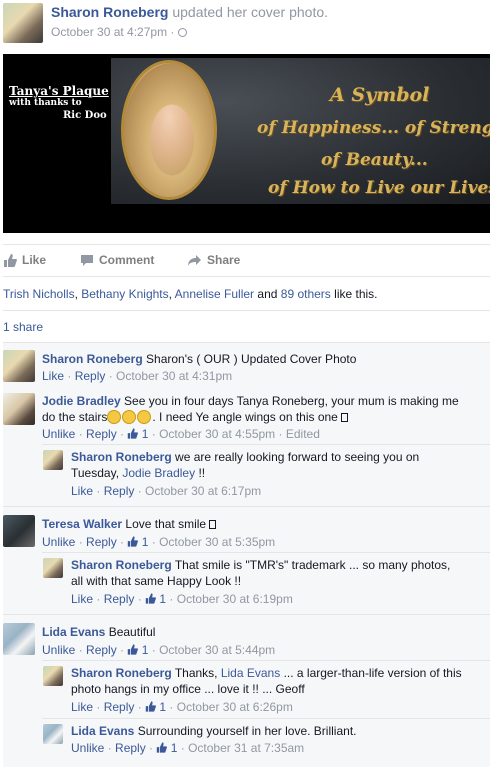  I want to click on share-button: Share, so click(213, 260).